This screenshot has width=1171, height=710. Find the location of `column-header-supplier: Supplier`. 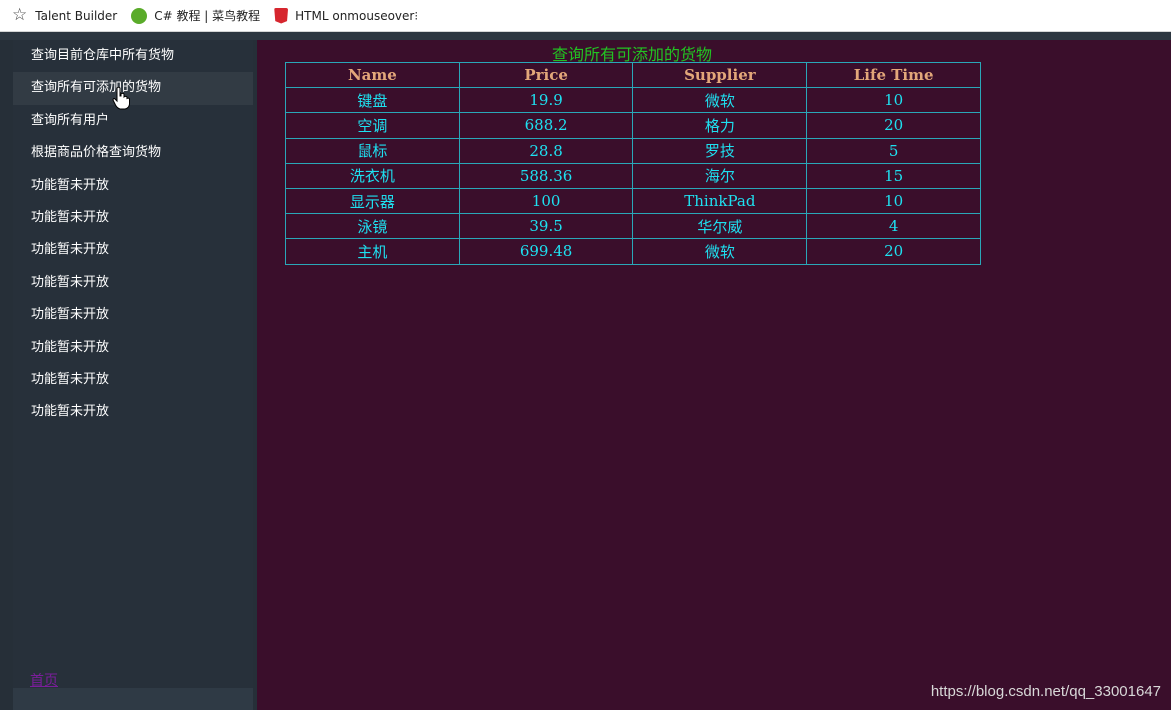

column-header-supplier: Supplier is located at coordinates (720, 75).